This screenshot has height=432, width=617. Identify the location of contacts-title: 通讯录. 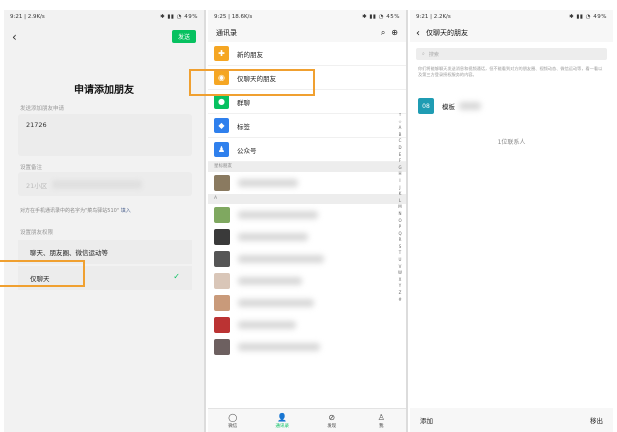
(226, 33).